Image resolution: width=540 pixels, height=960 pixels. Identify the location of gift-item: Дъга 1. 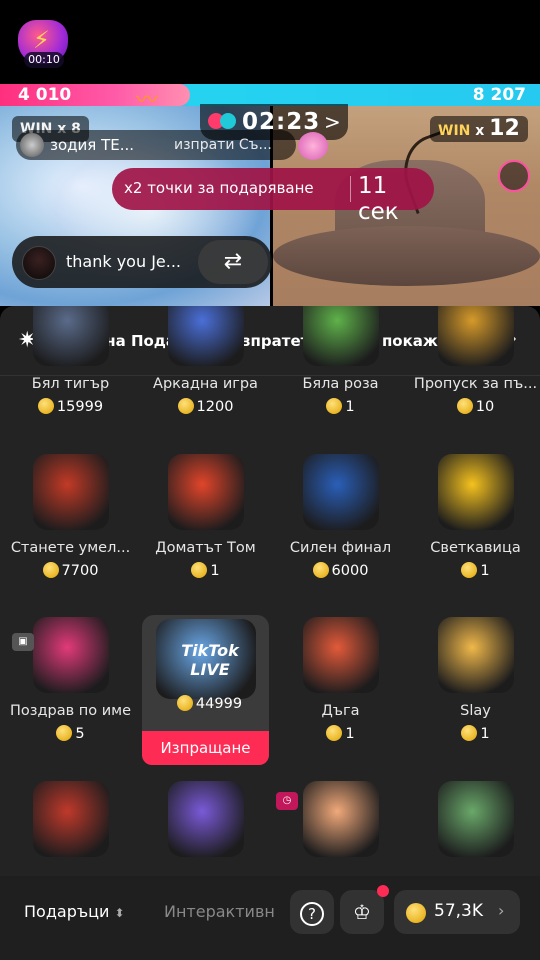
(340, 689).